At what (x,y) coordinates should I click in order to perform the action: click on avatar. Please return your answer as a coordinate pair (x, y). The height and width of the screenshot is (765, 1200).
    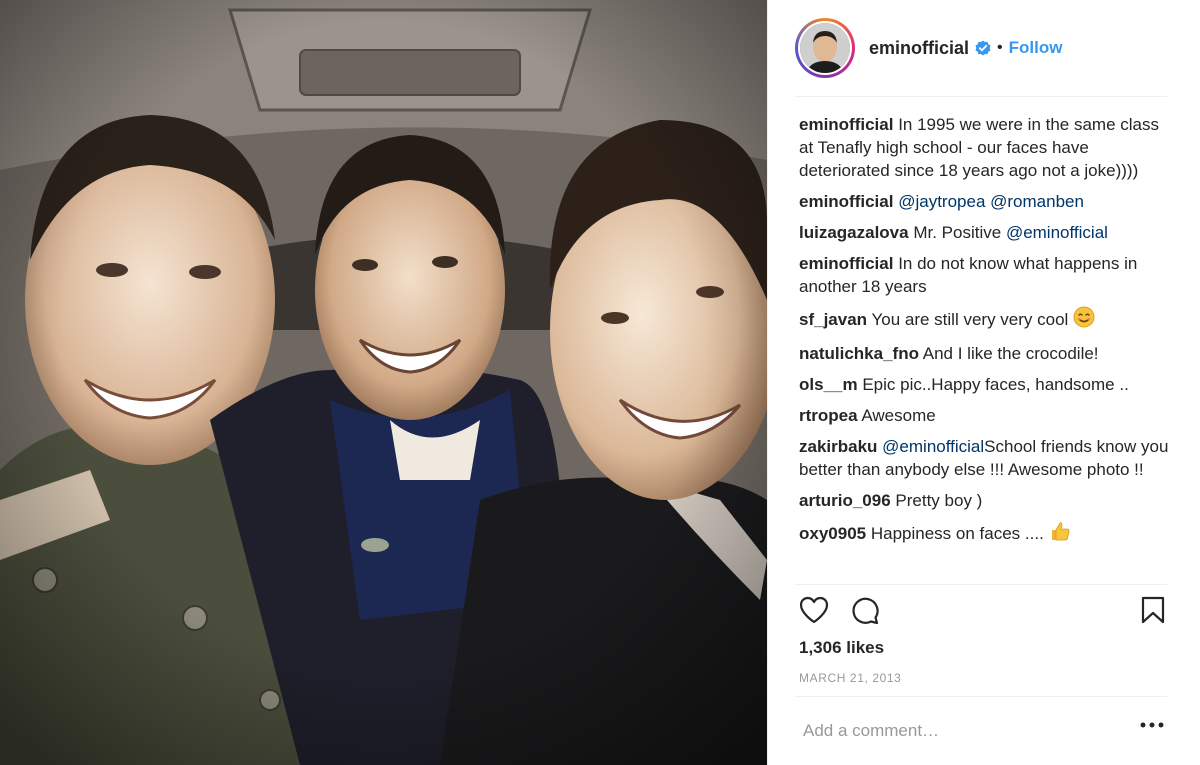
    Looking at the image, I should click on (825, 48).